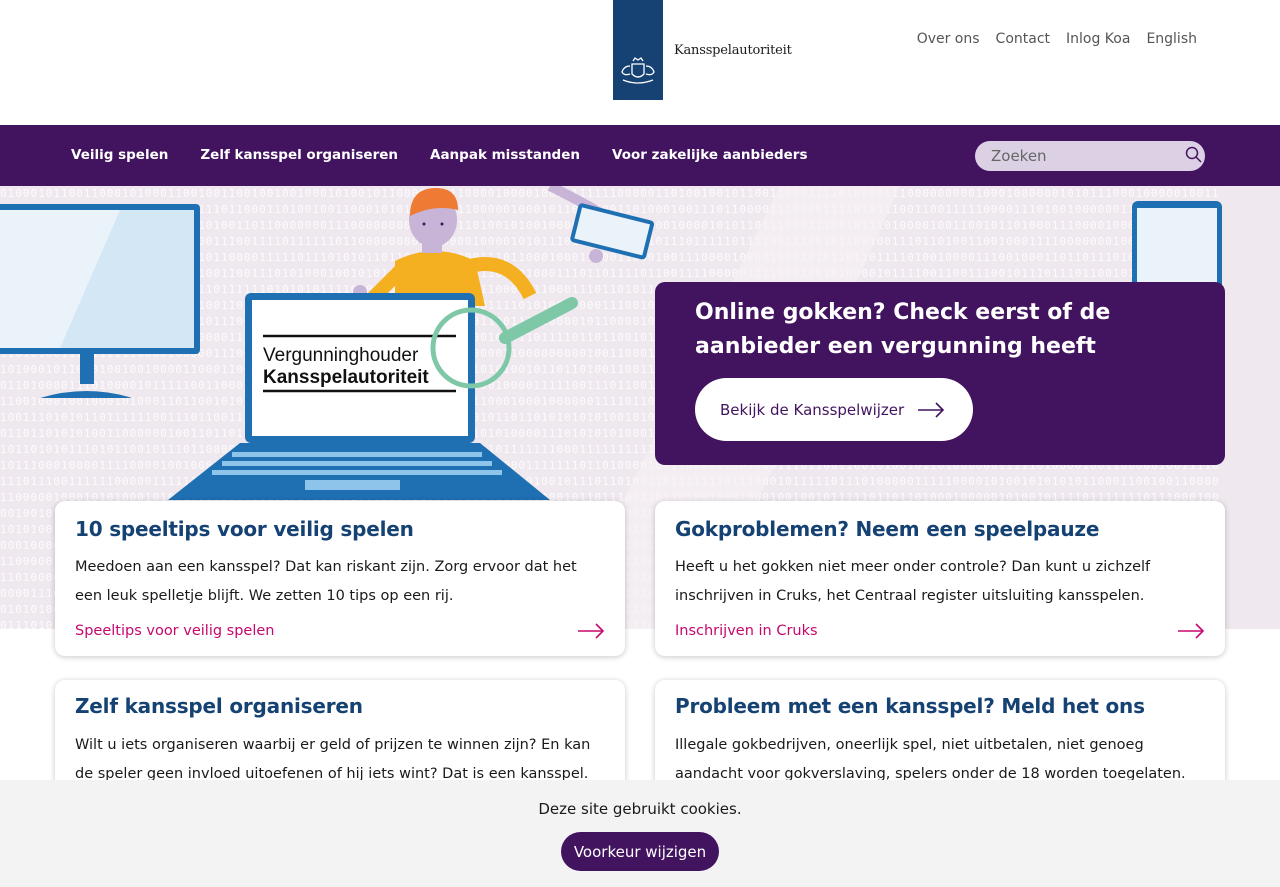 This screenshot has height=887, width=1280. What do you see at coordinates (341, 355) in the screenshot?
I see `illustration-text-line1: Vergunninghouder` at bounding box center [341, 355].